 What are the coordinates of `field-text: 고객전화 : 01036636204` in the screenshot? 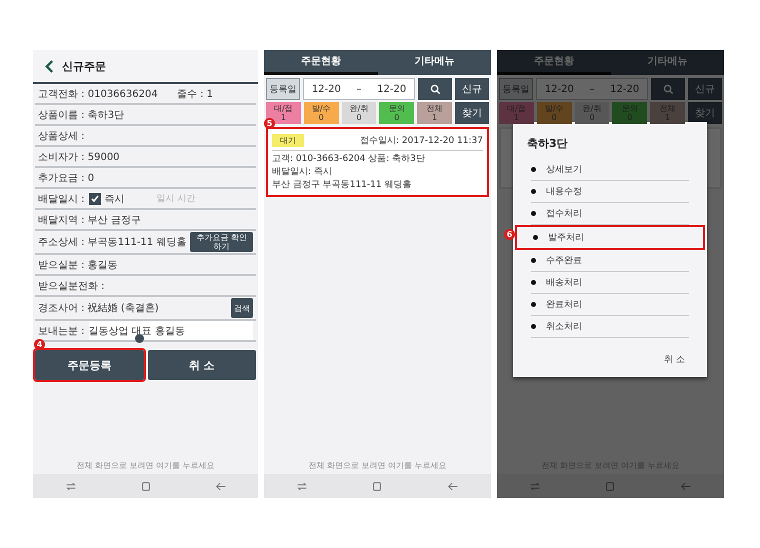 It's located at (98, 94).